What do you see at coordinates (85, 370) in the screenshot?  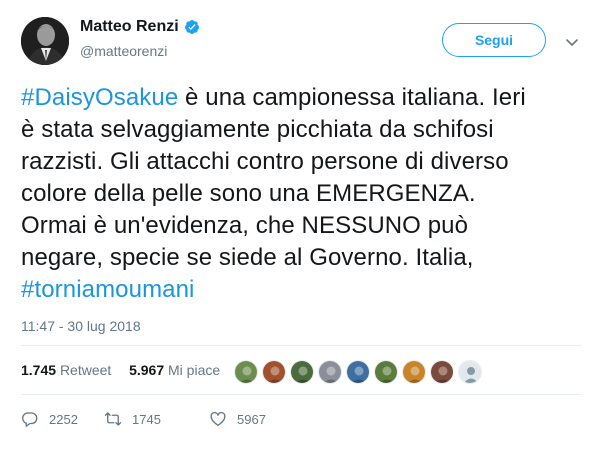 I see `retweets-label: Retweet` at bounding box center [85, 370].